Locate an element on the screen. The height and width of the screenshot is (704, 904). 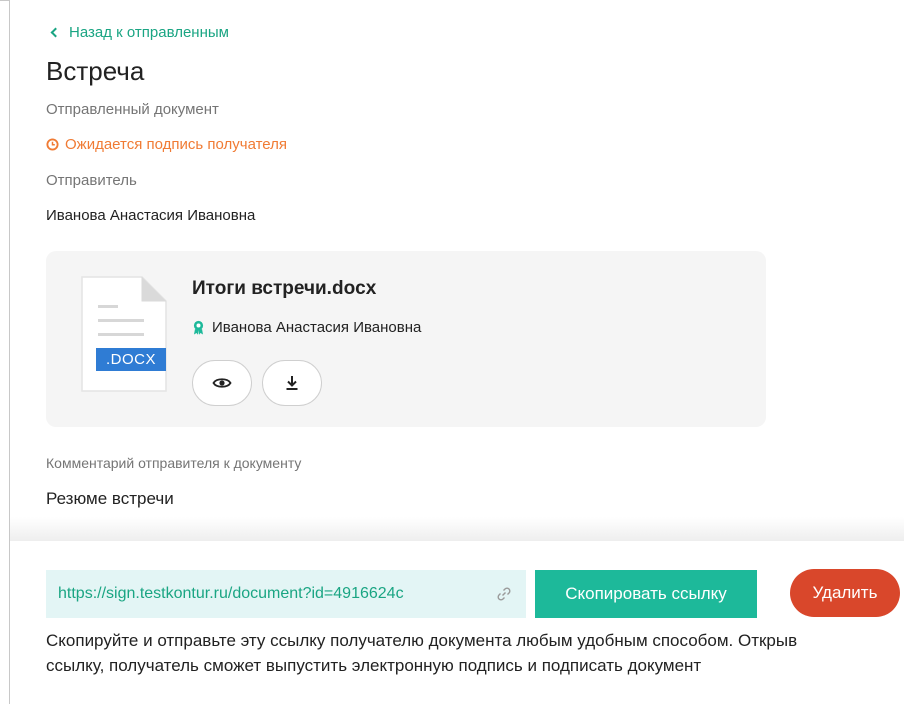
status-text: Ожидается подпись получателя is located at coordinates (176, 144).